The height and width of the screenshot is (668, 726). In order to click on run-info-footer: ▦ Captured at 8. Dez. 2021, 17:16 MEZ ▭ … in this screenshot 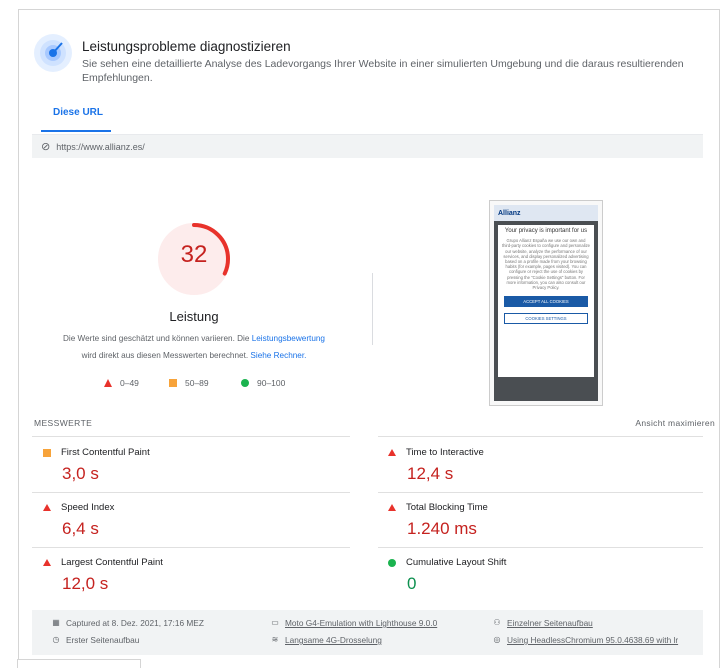, I will do `click(367, 632)`.